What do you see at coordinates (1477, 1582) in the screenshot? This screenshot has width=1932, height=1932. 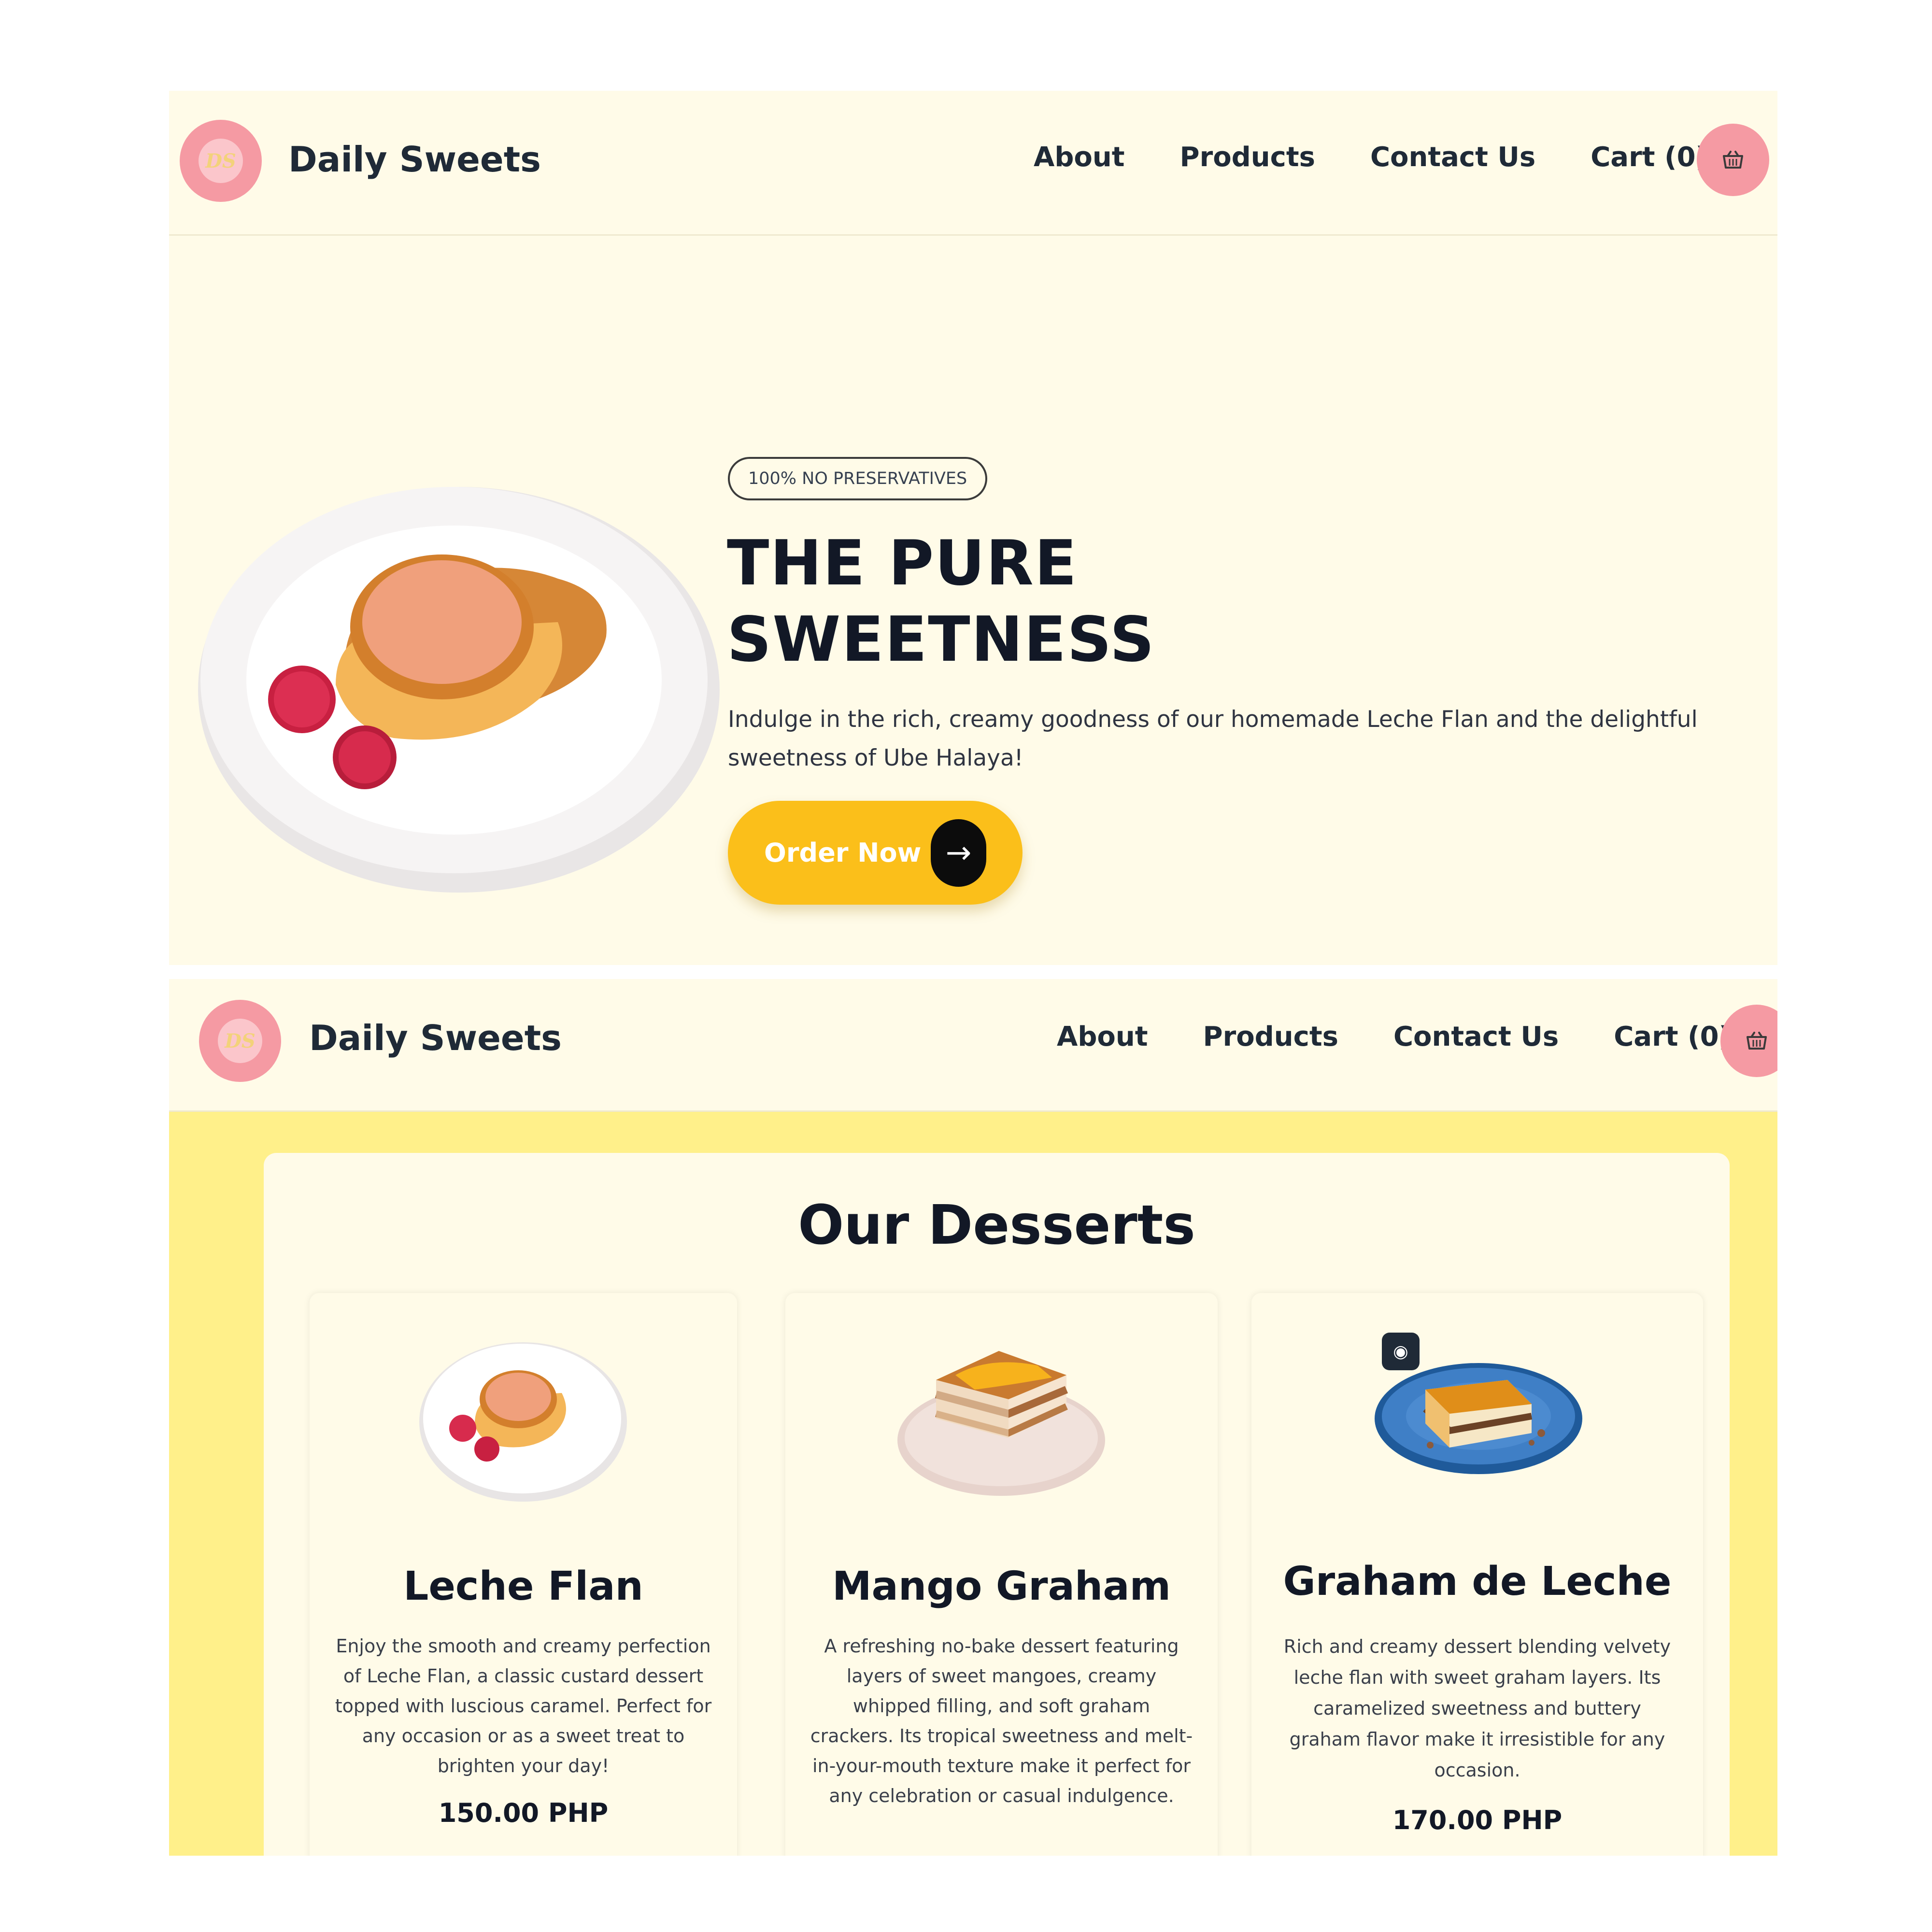 I see `product-name: Graham de Leche` at bounding box center [1477, 1582].